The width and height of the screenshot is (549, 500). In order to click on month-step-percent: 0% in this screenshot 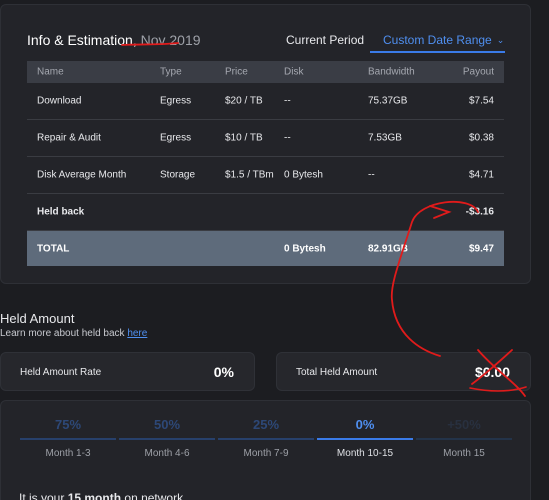, I will do `click(365, 424)`.